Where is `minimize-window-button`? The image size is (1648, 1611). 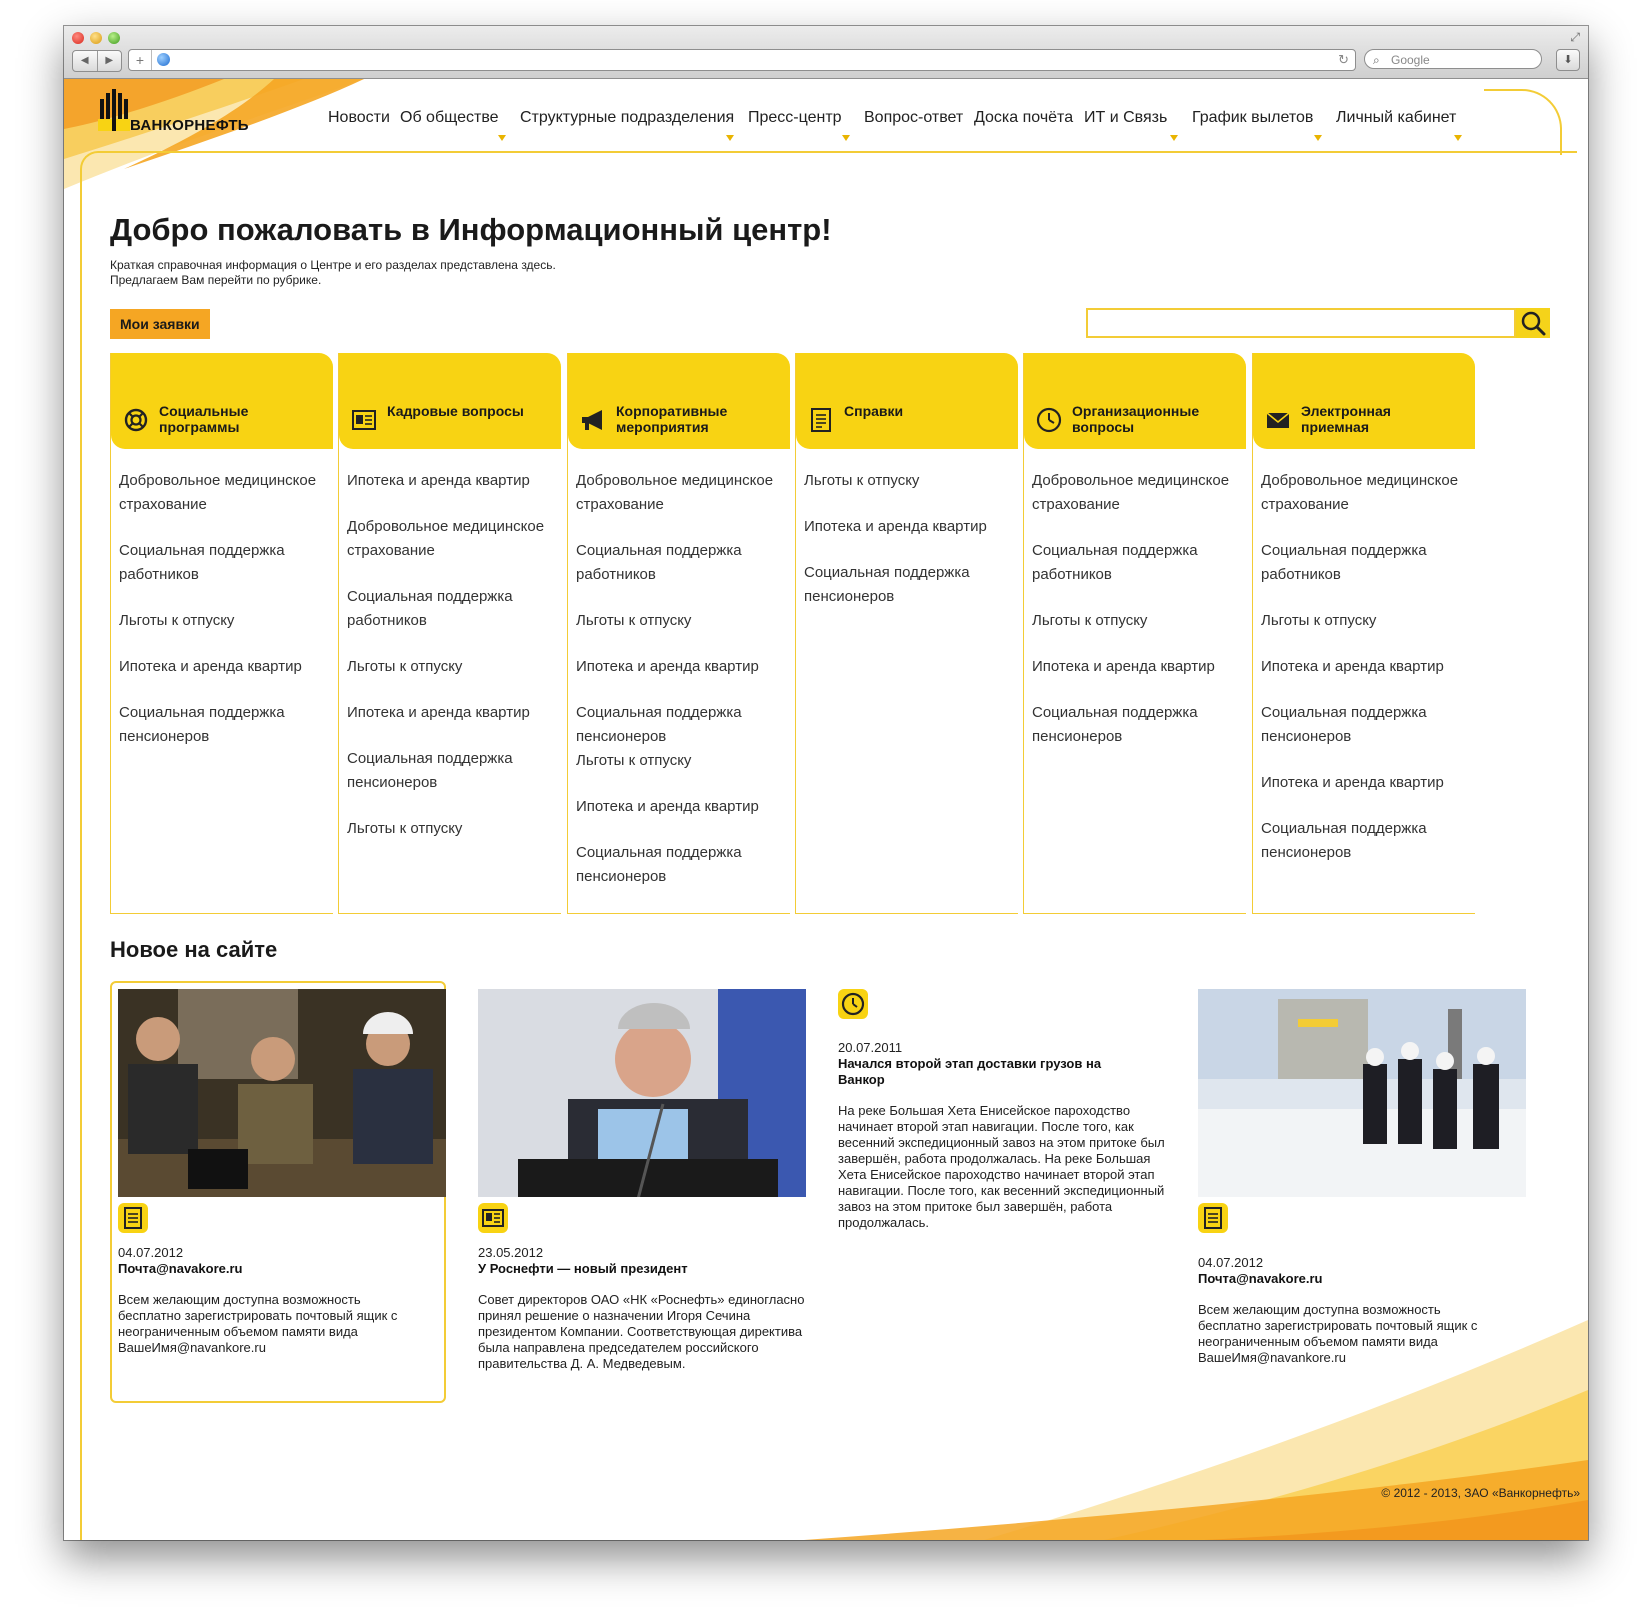 minimize-window-button is located at coordinates (96, 38).